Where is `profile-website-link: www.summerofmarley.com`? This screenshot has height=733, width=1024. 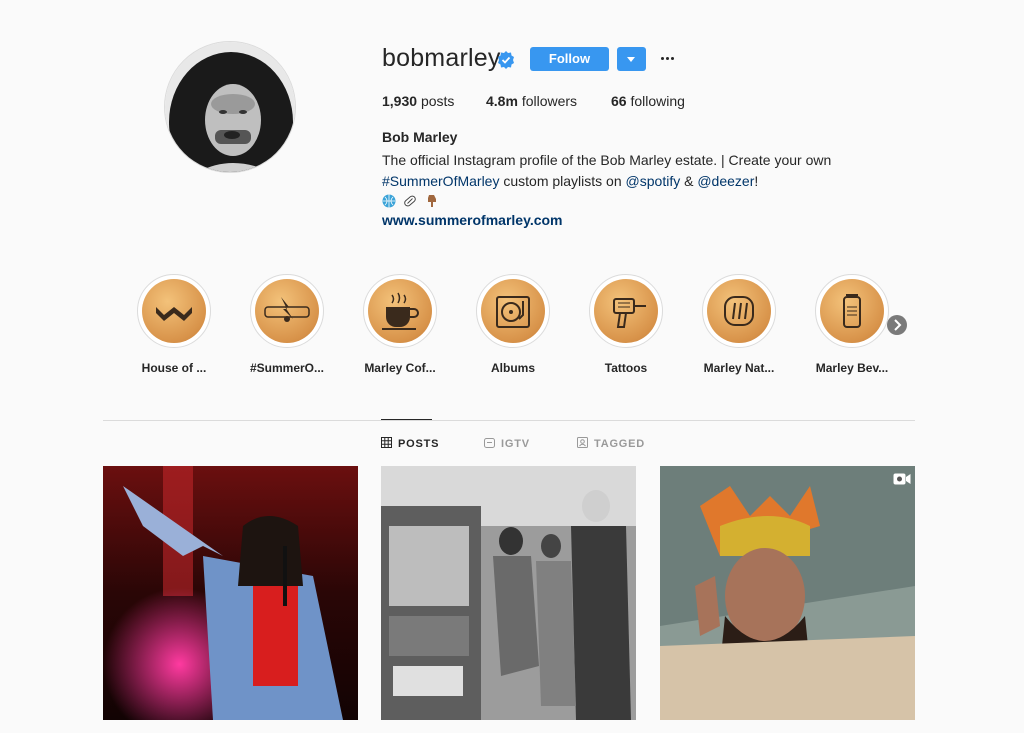 profile-website-link: www.summerofmarley.com is located at coordinates (472, 220).